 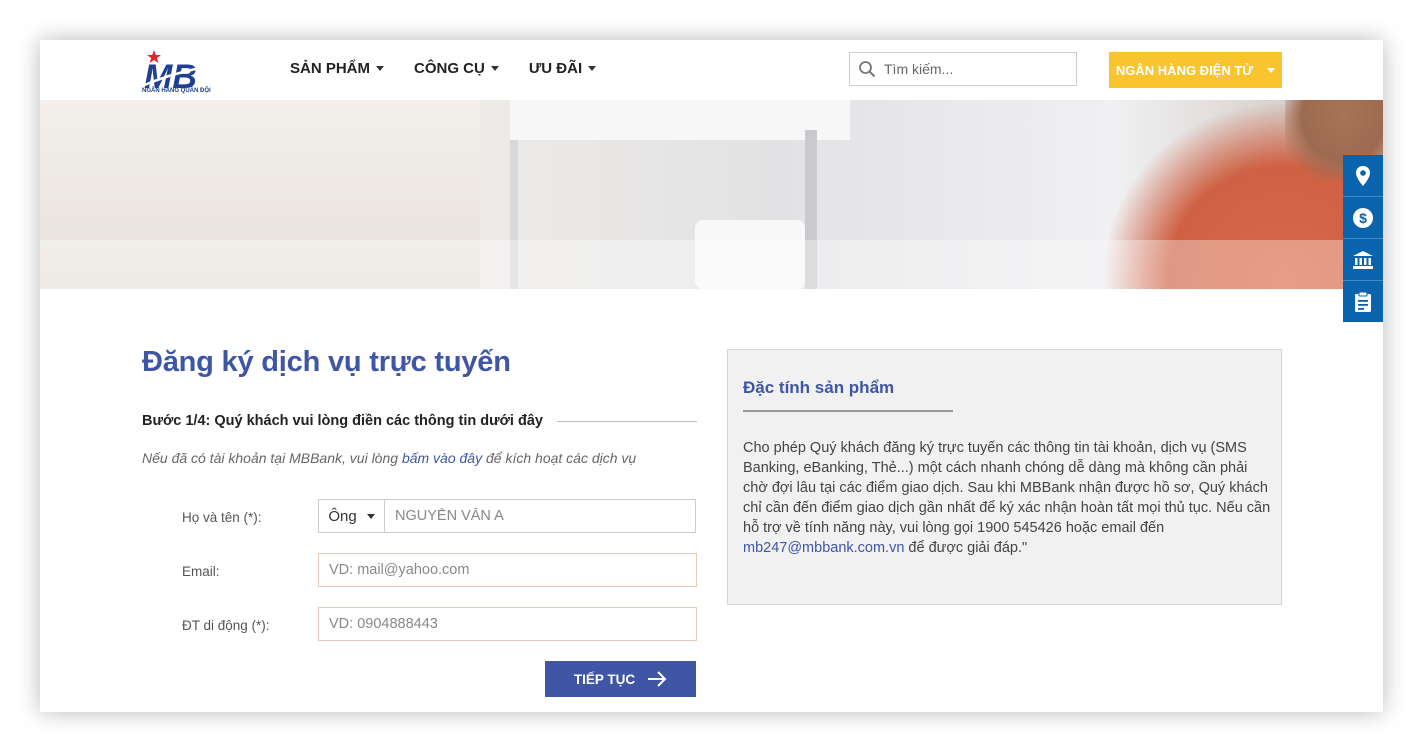 I want to click on dollar-icon: $, so click(x=1363, y=217).